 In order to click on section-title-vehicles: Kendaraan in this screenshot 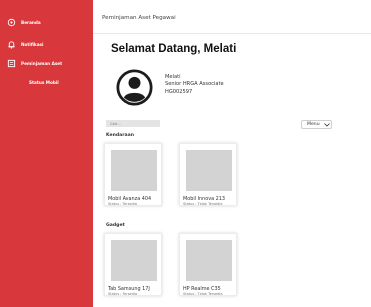, I will do `click(120, 135)`.